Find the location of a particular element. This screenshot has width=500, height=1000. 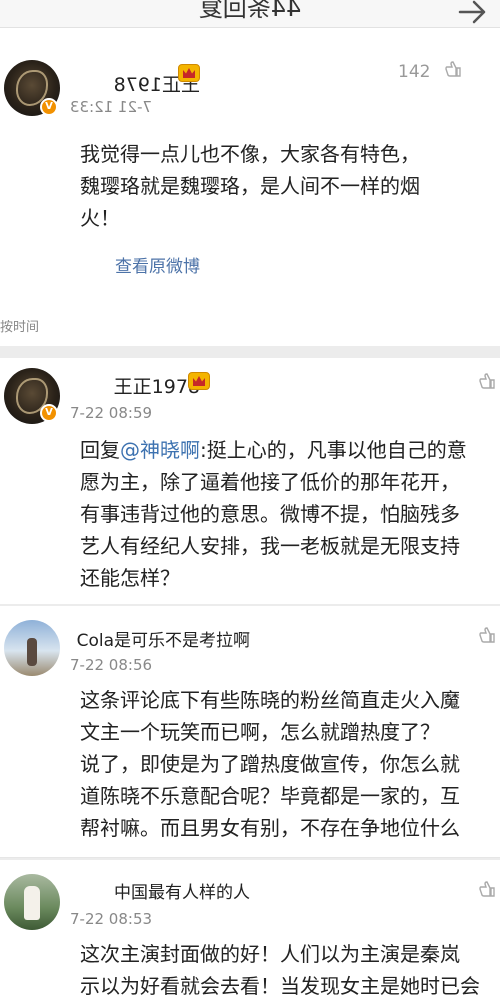

comment-line: 魏璎珞就是魏璎珞，是人间不一样的烟 is located at coordinates (250, 186).